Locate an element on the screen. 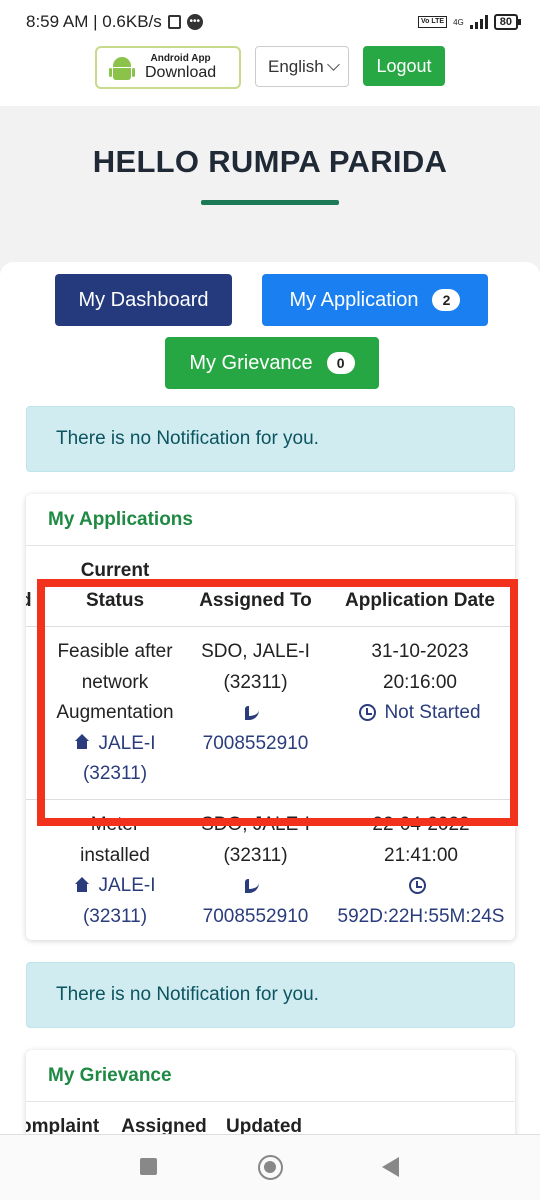  notification-alert-2: There is no Notification for you. is located at coordinates (270, 995).